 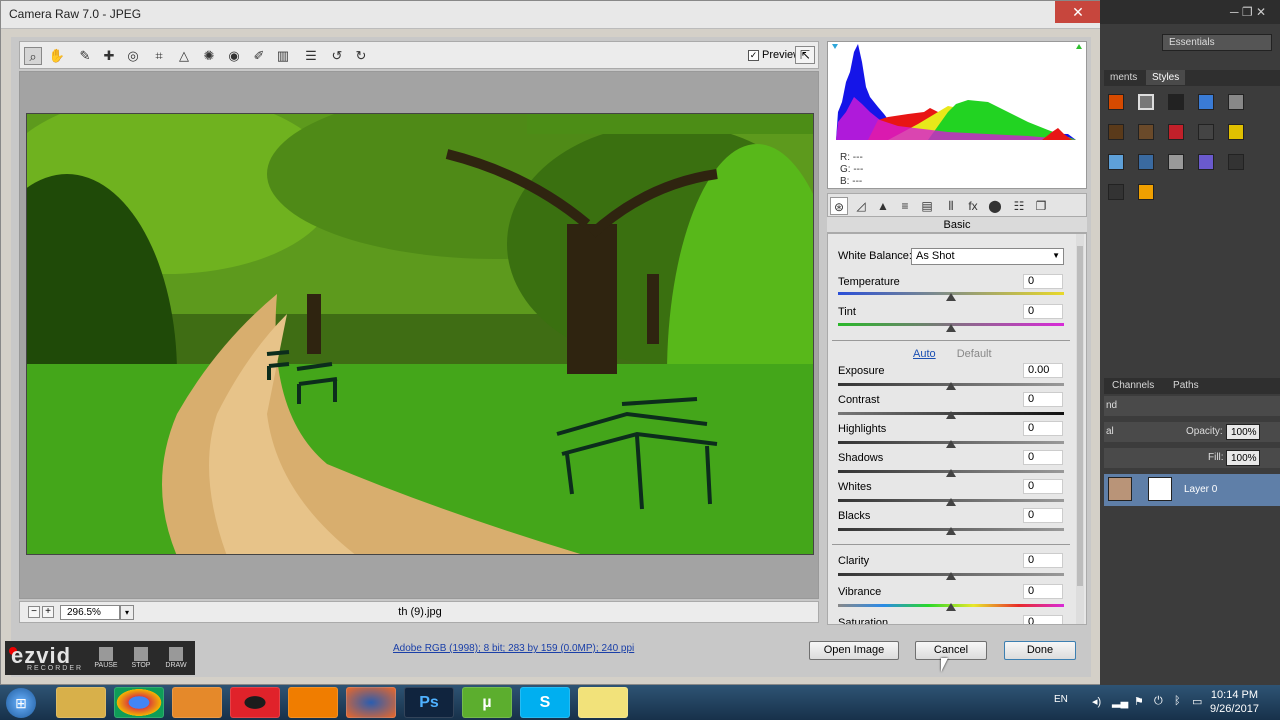 What do you see at coordinates (487, 702) in the screenshot?
I see `utorrent-icon: µ` at bounding box center [487, 702].